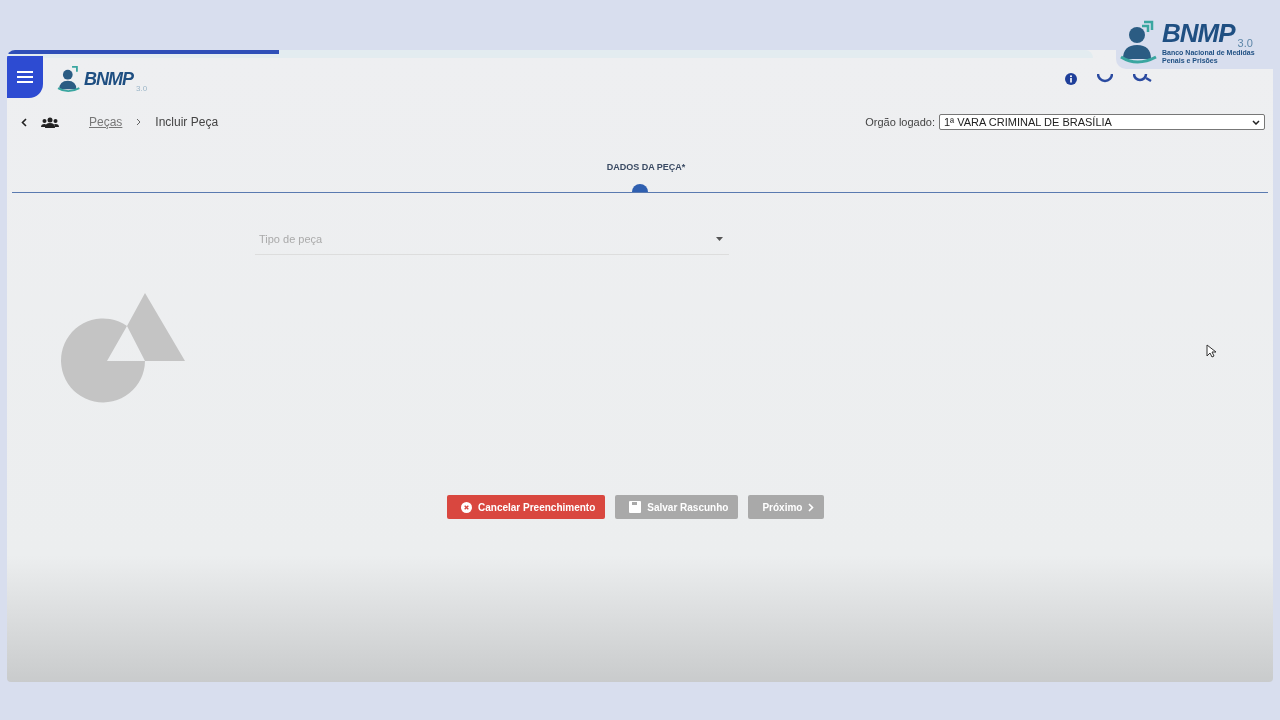 This screenshot has width=1280, height=720. I want to click on step-label: DADOS DA PEÇA*, so click(646, 167).